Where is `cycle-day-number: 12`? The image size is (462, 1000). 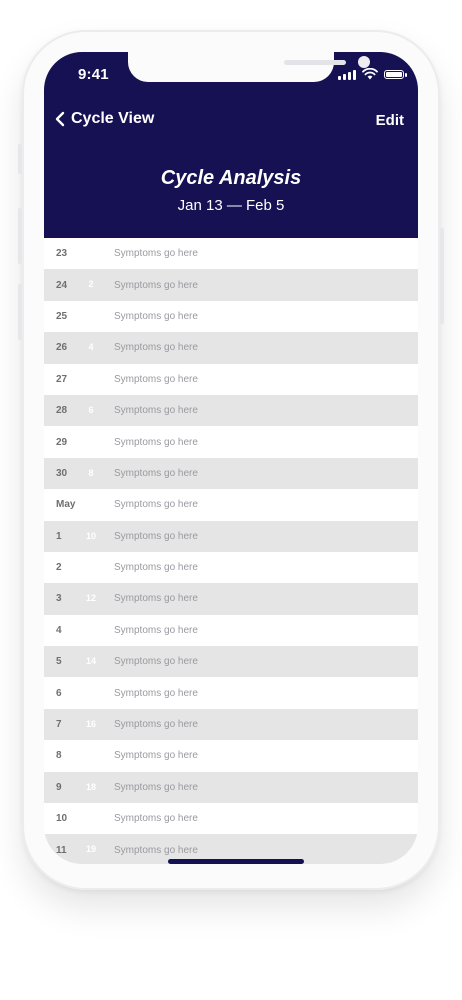
cycle-day-number: 12 is located at coordinates (90, 598).